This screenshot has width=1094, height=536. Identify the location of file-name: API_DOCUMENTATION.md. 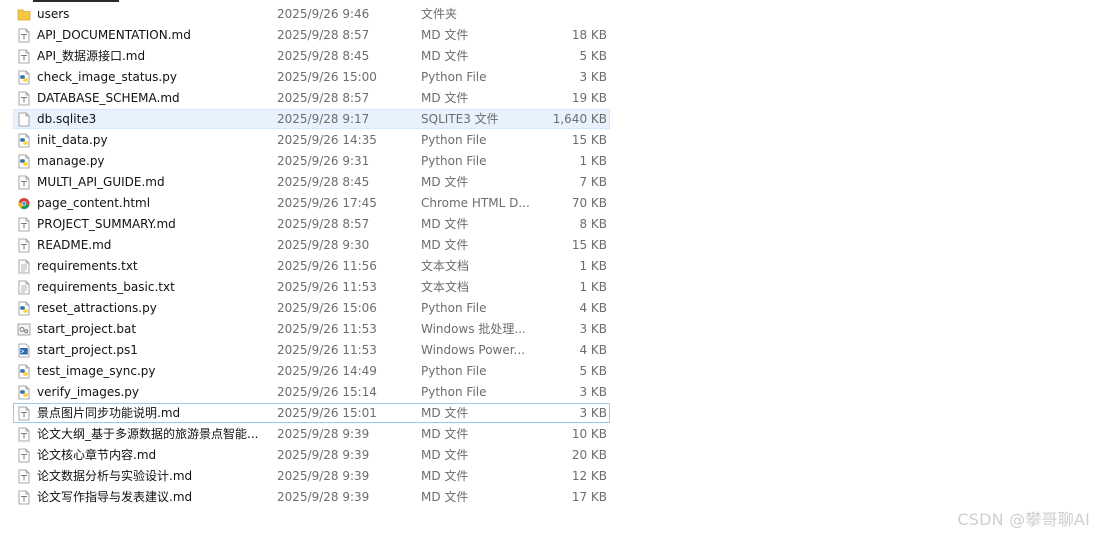
(152, 35).